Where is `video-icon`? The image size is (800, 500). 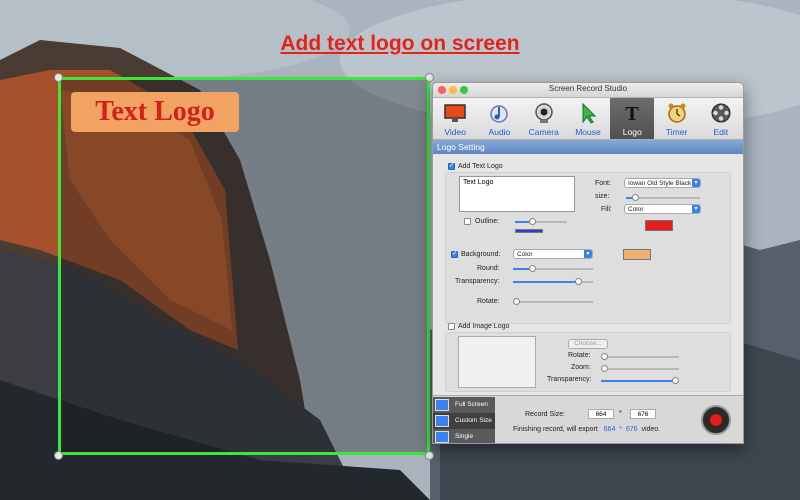 video-icon is located at coordinates (455, 113).